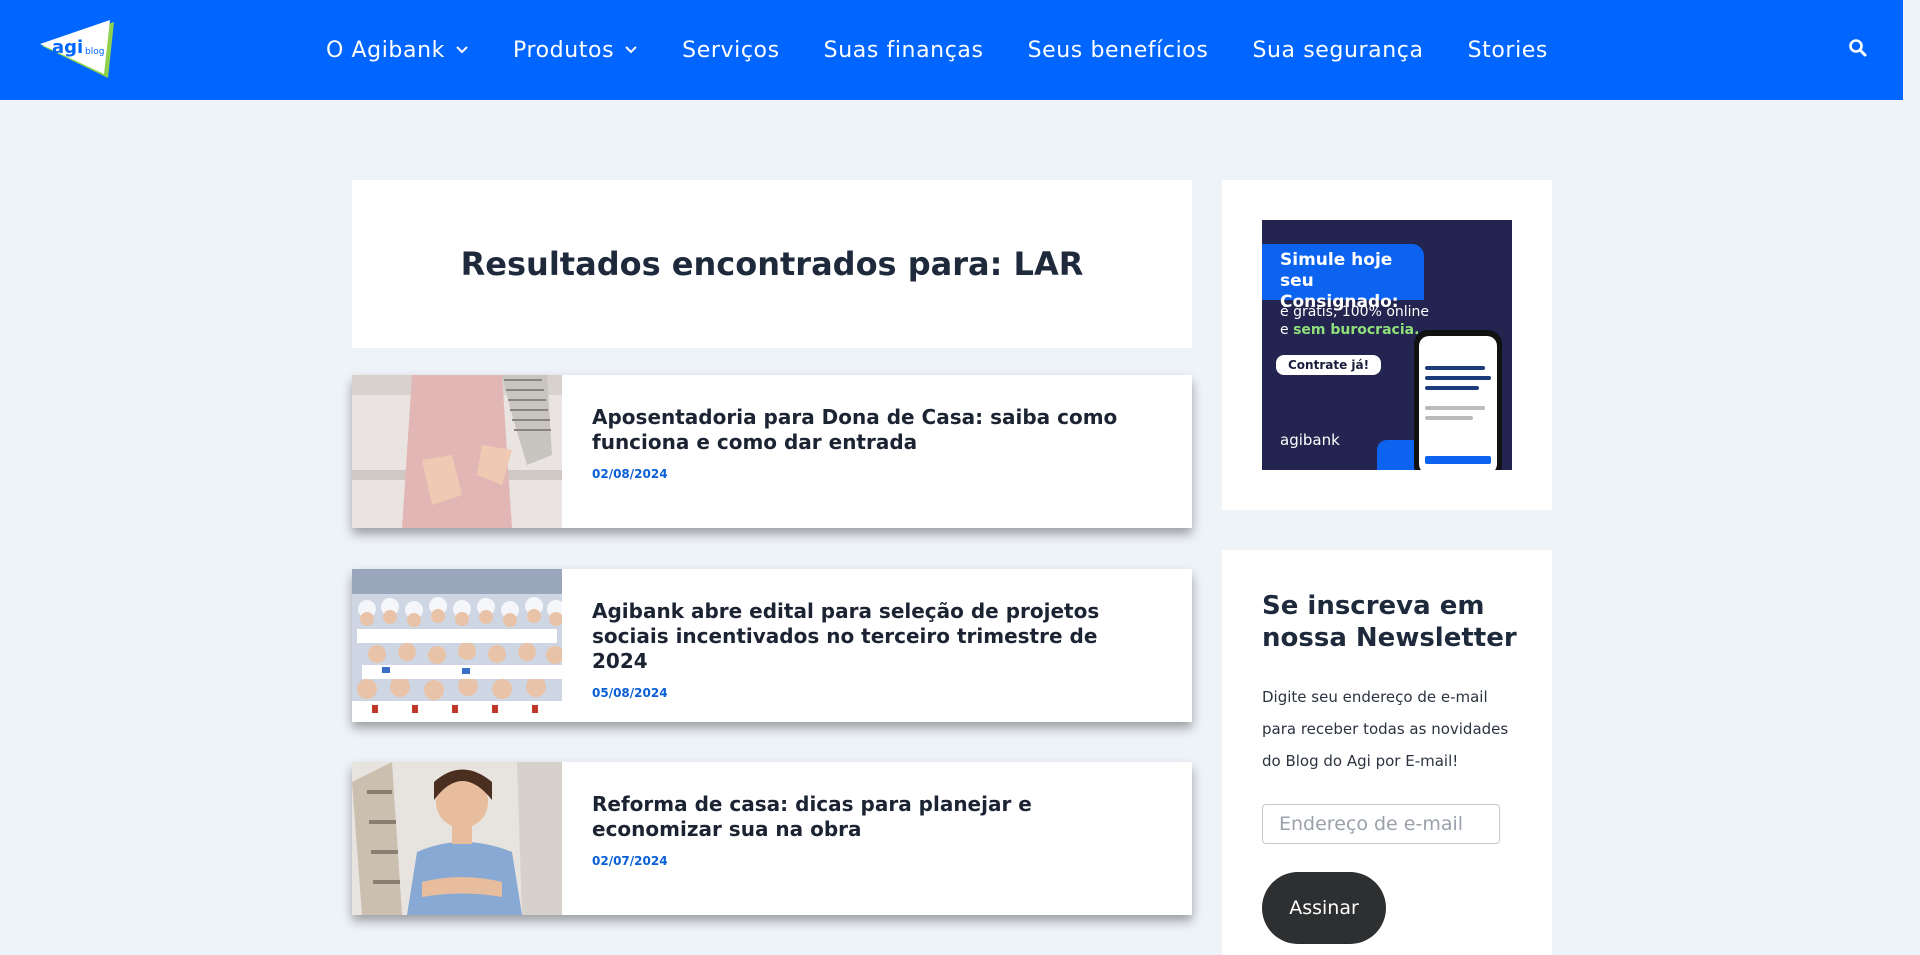 This screenshot has width=1920, height=955. I want to click on phone-illustration, so click(1458, 400).